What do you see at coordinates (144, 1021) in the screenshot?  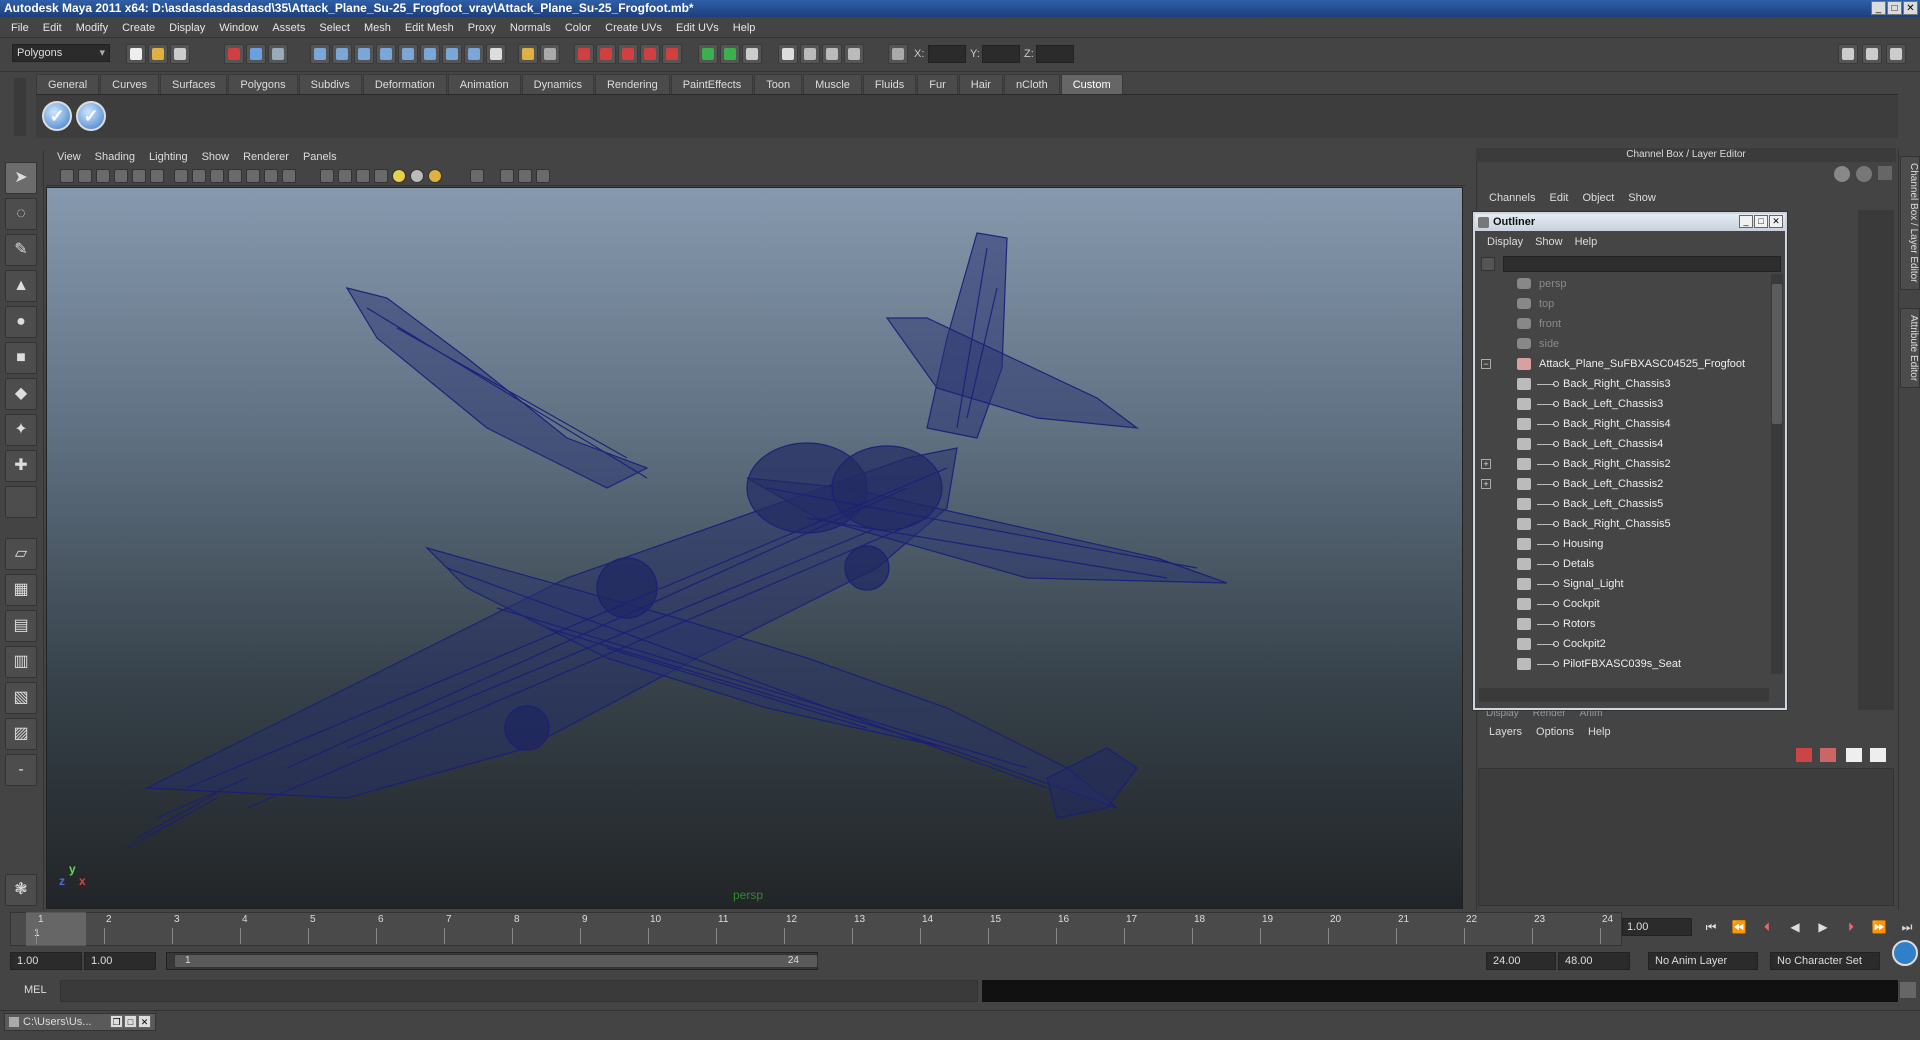 I see `close-button: ✕` at bounding box center [144, 1021].